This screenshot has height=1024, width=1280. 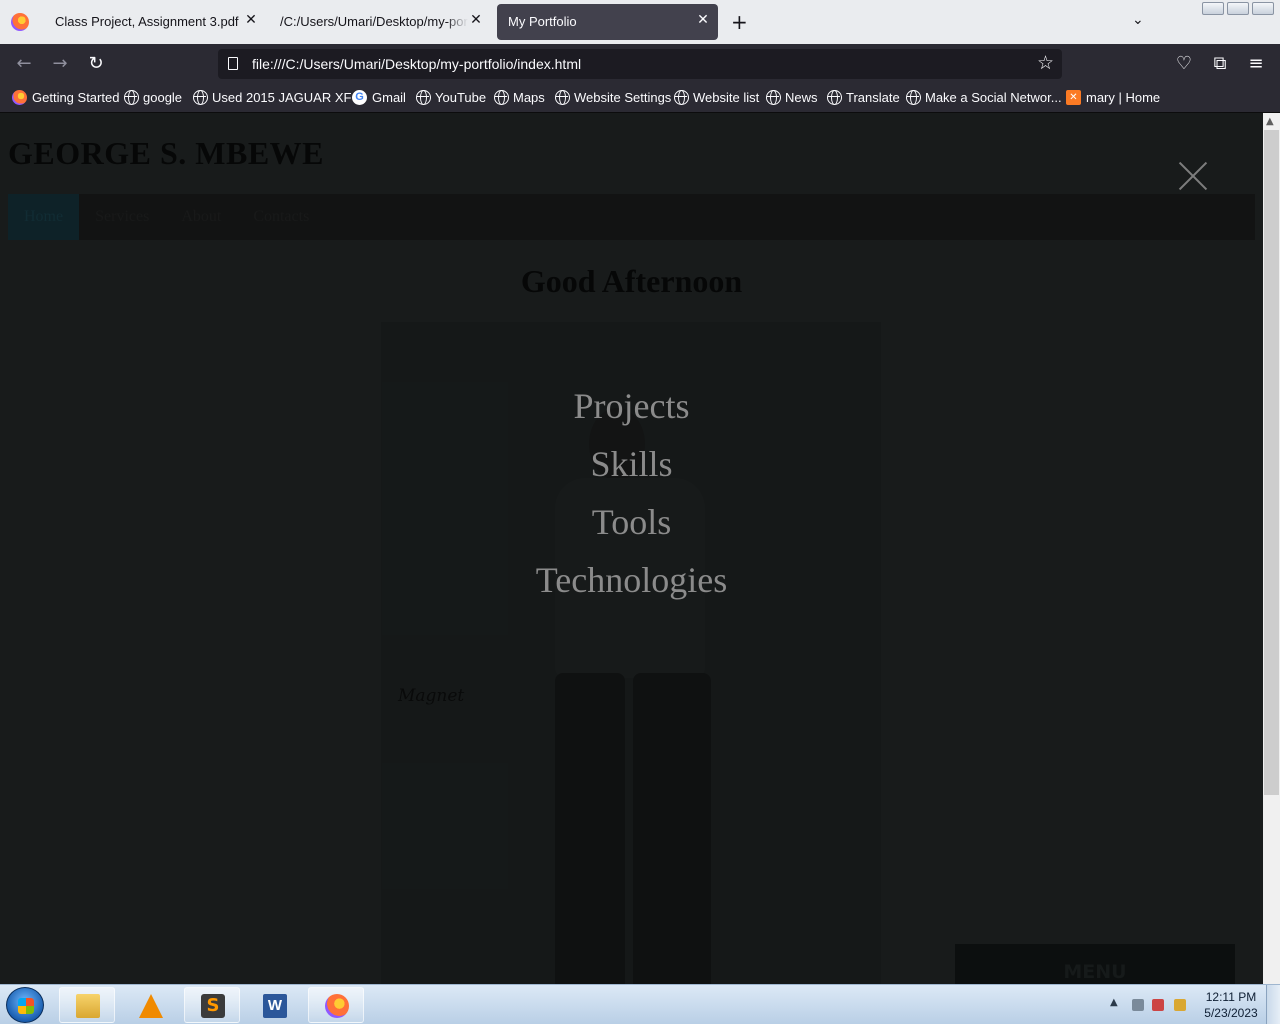 What do you see at coordinates (389, 97) in the screenshot?
I see `bookmark-label: Gmail` at bounding box center [389, 97].